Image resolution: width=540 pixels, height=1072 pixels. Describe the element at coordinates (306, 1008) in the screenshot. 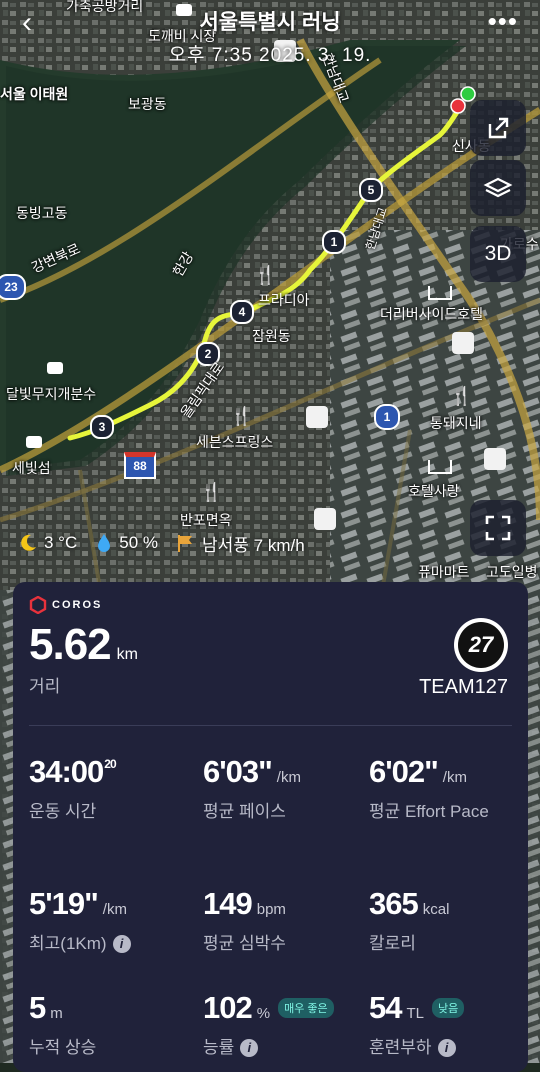

I see `efficiency-badge: 매우 좋은` at that location.